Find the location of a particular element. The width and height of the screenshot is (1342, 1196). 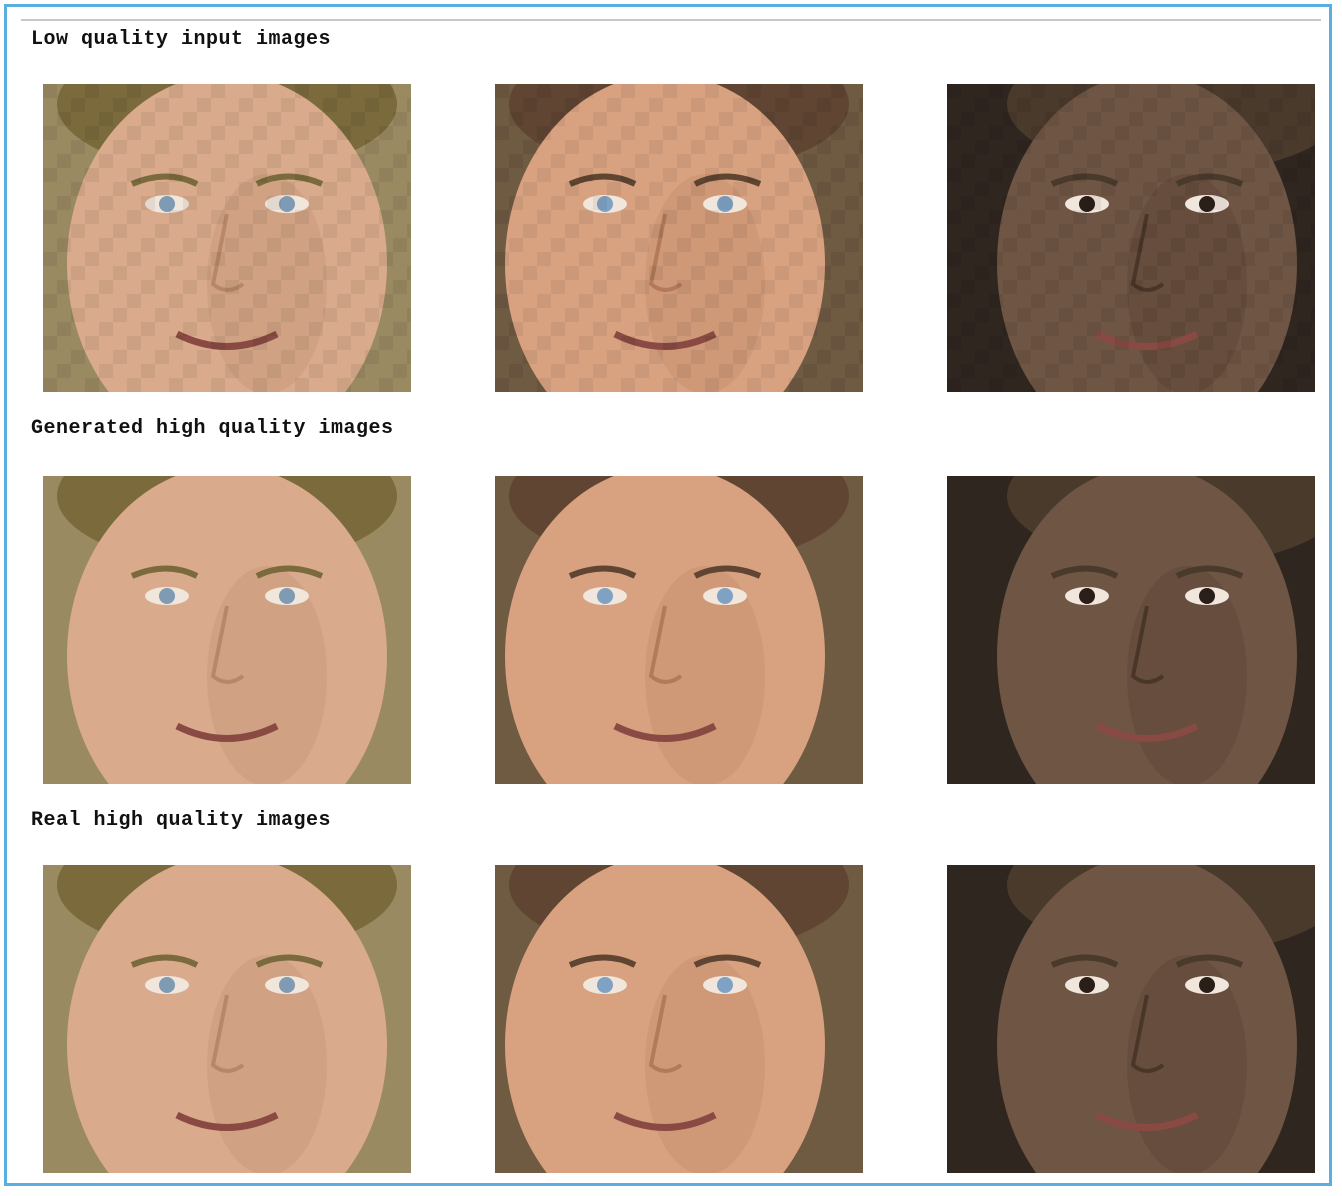

top-divider is located at coordinates (671, 20).